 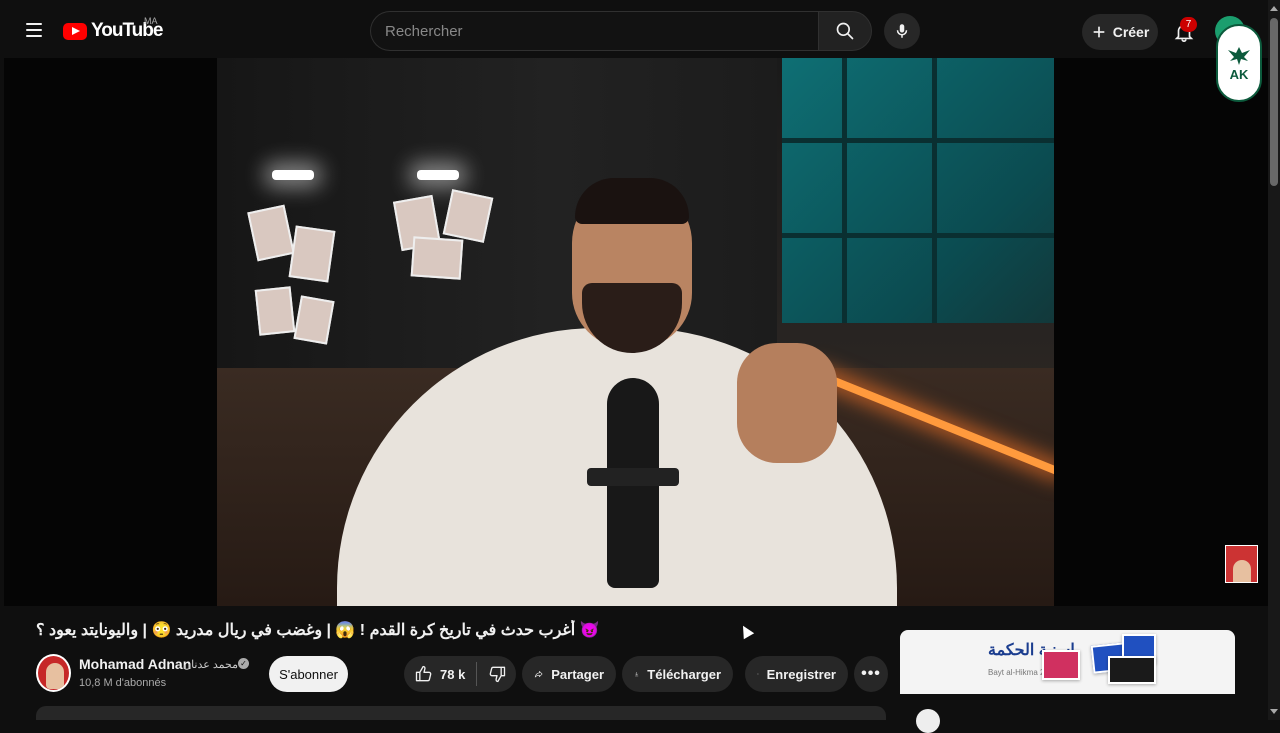 What do you see at coordinates (1239, 74) in the screenshot?
I see `watermark-letters: AK` at bounding box center [1239, 74].